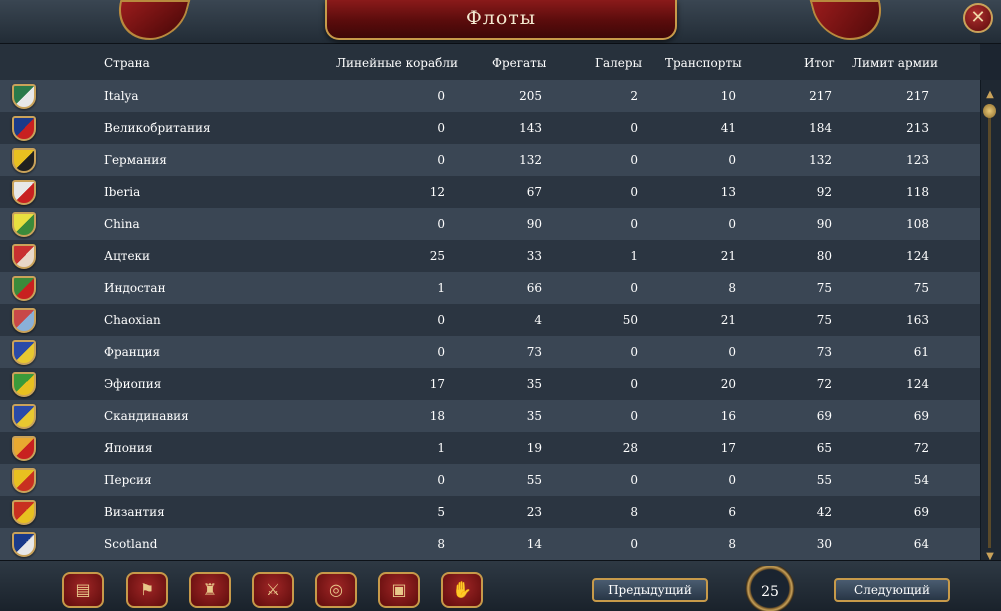 This screenshot has width=1001, height=611. Describe the element at coordinates (336, 590) in the screenshot. I see `coins-icon: ◎` at that location.